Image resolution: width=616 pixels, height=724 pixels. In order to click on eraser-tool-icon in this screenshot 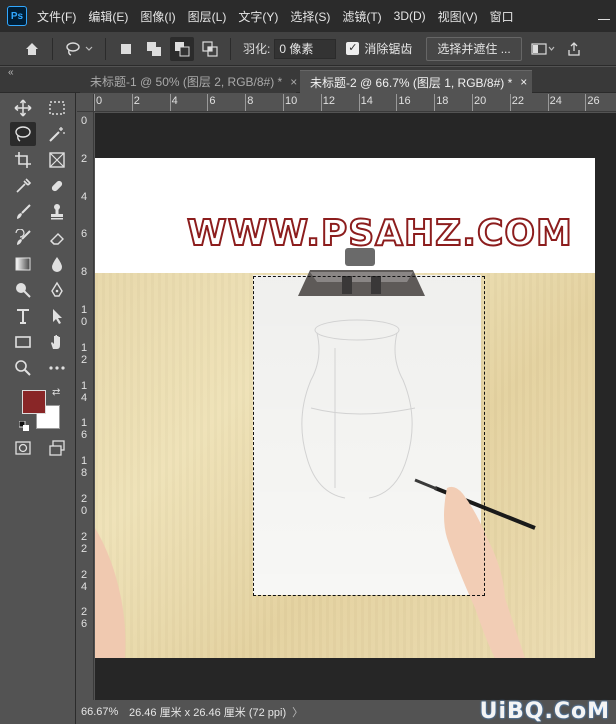, I will do `click(57, 238)`.